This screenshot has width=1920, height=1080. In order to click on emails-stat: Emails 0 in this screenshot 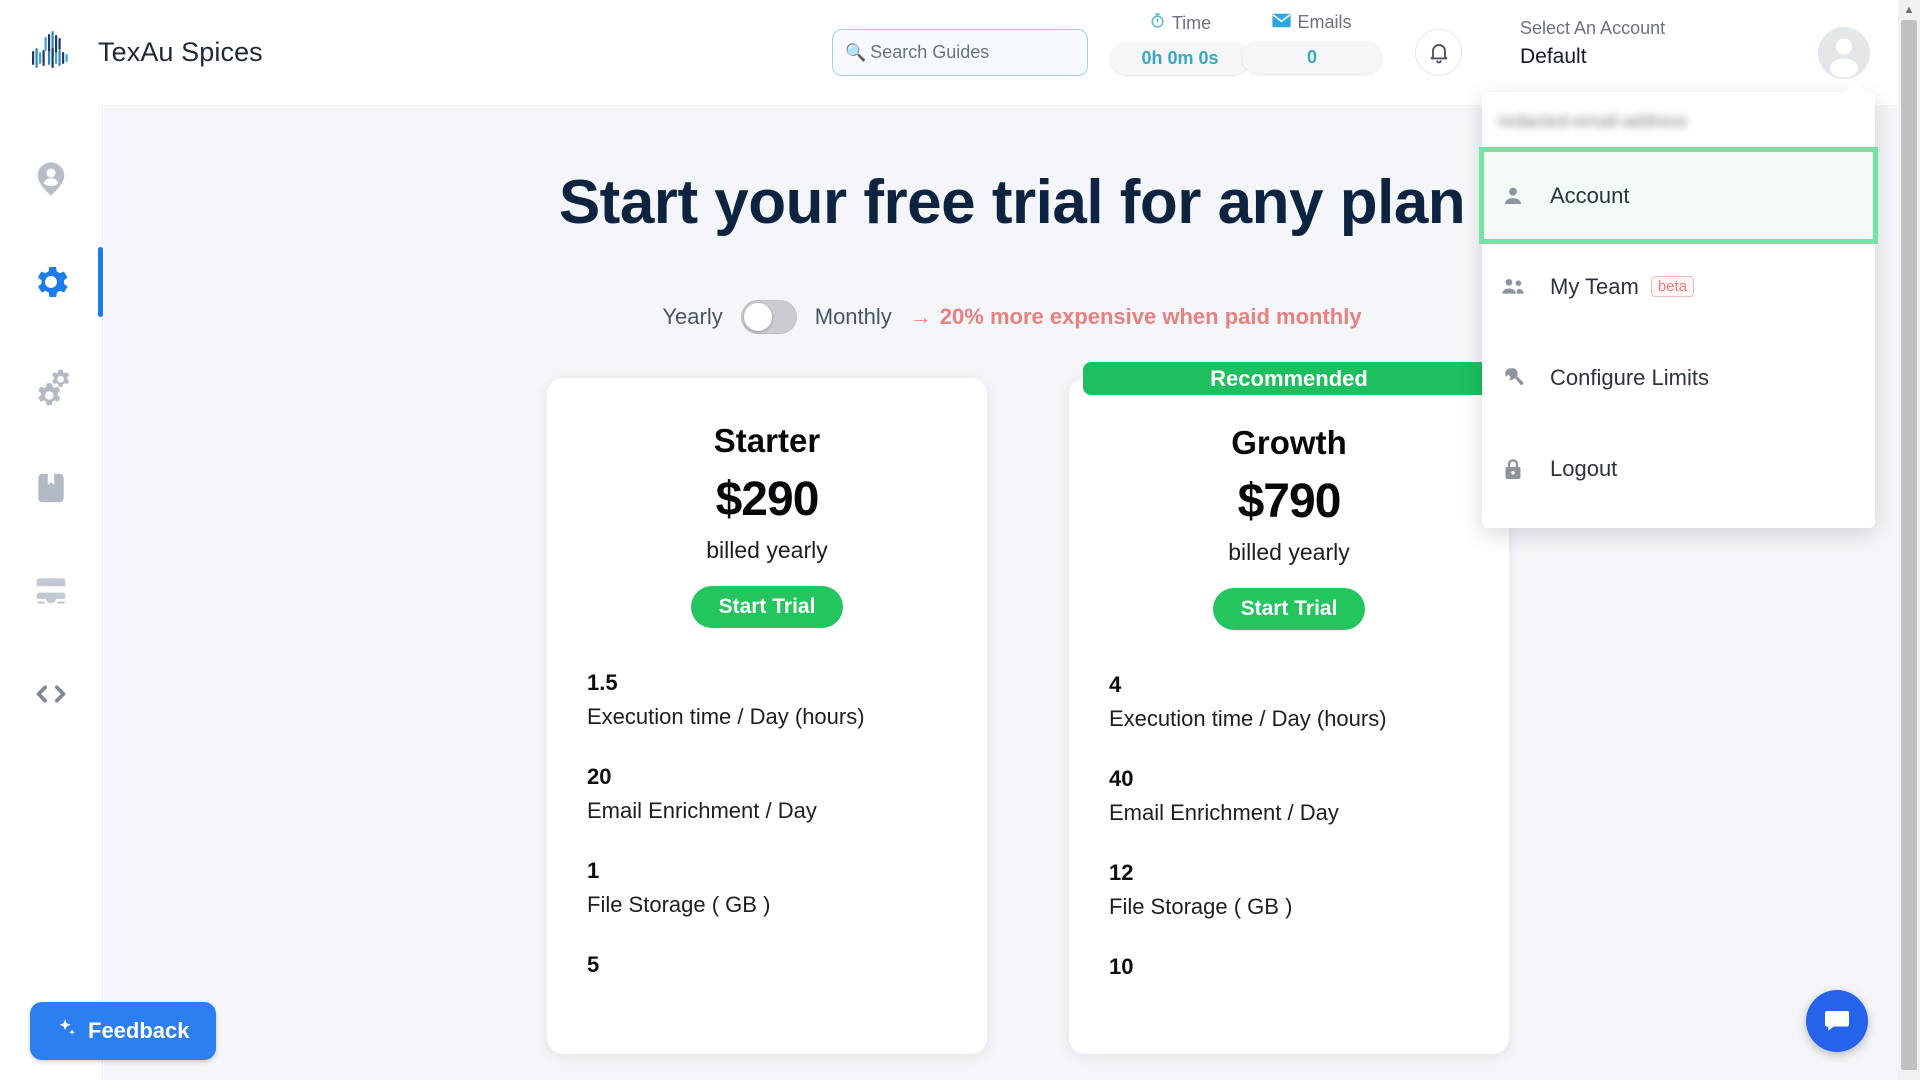, I will do `click(1312, 43)`.